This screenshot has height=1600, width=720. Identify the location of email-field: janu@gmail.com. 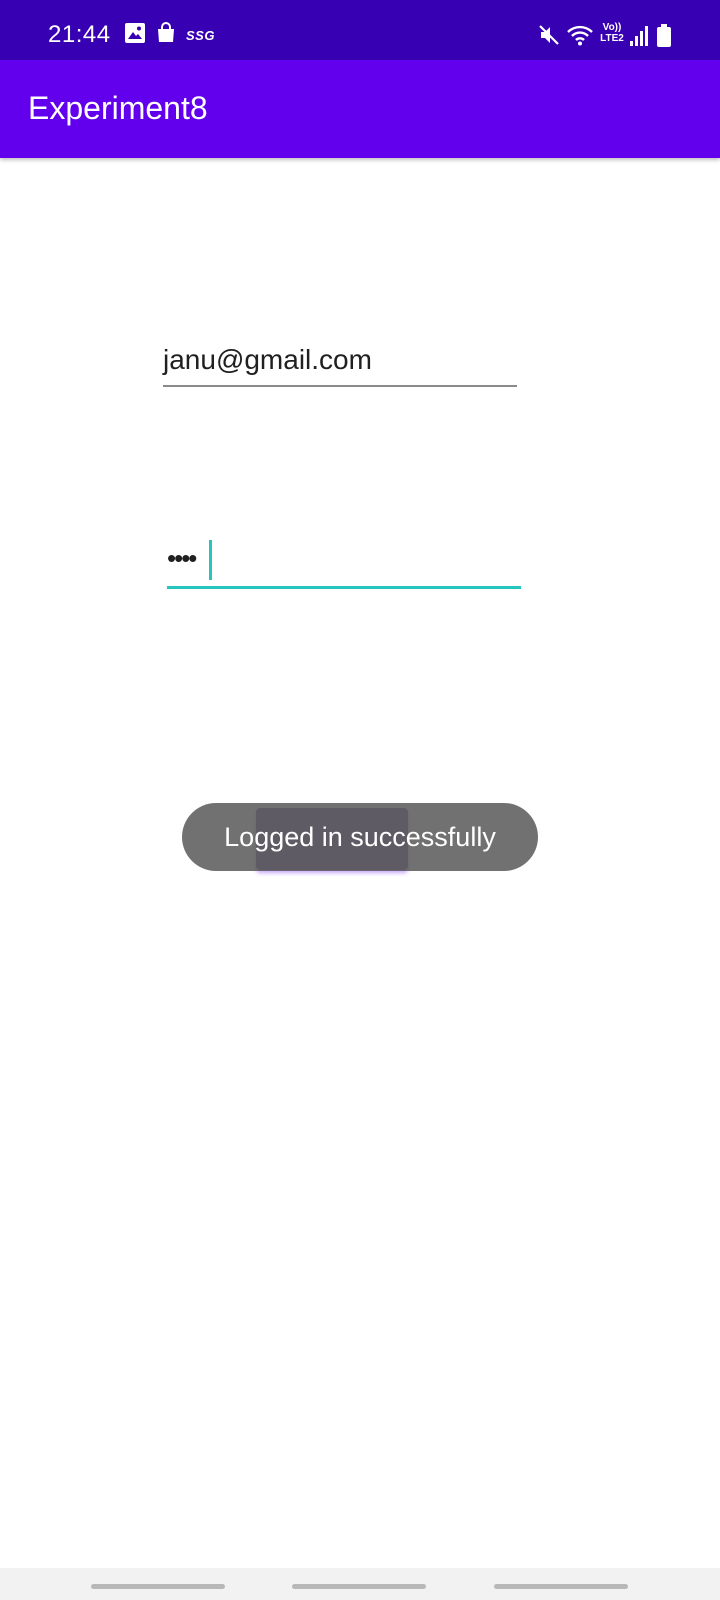
(340, 361).